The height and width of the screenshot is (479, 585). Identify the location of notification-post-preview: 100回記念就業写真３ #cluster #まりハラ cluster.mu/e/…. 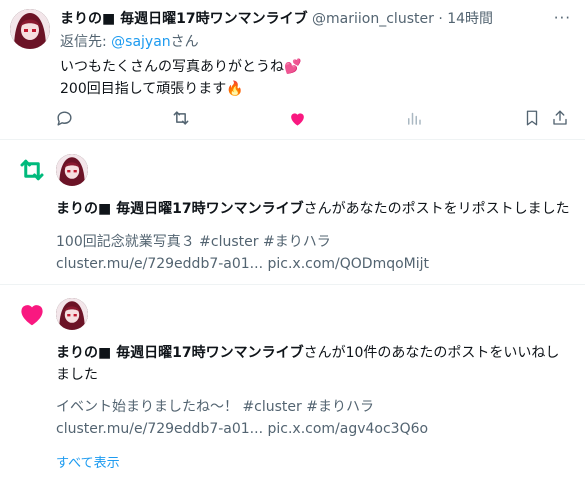
(316, 253).